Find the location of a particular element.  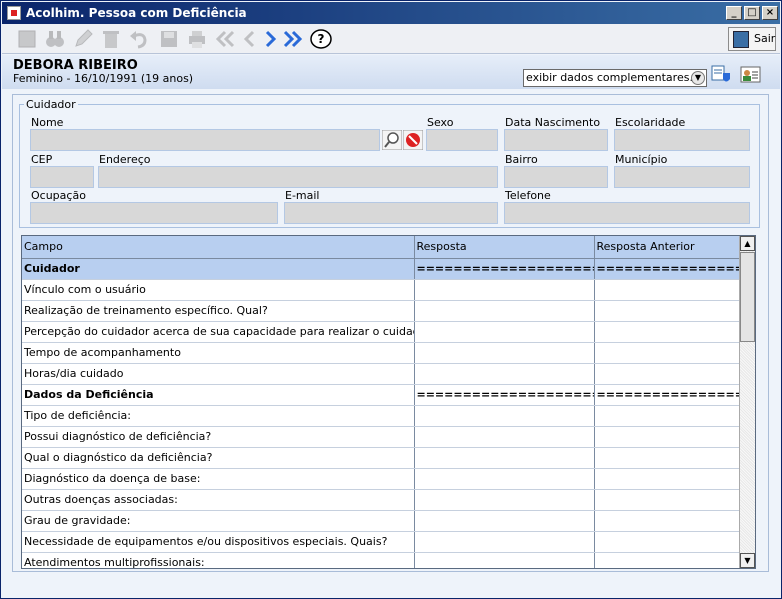

save-icon is located at coordinates (169, 39).